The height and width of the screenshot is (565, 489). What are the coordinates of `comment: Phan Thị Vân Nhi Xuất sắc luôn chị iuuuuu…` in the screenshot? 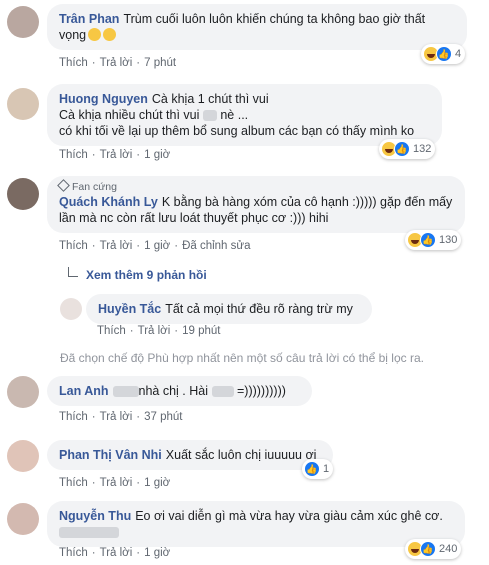 It's located at (244, 464).